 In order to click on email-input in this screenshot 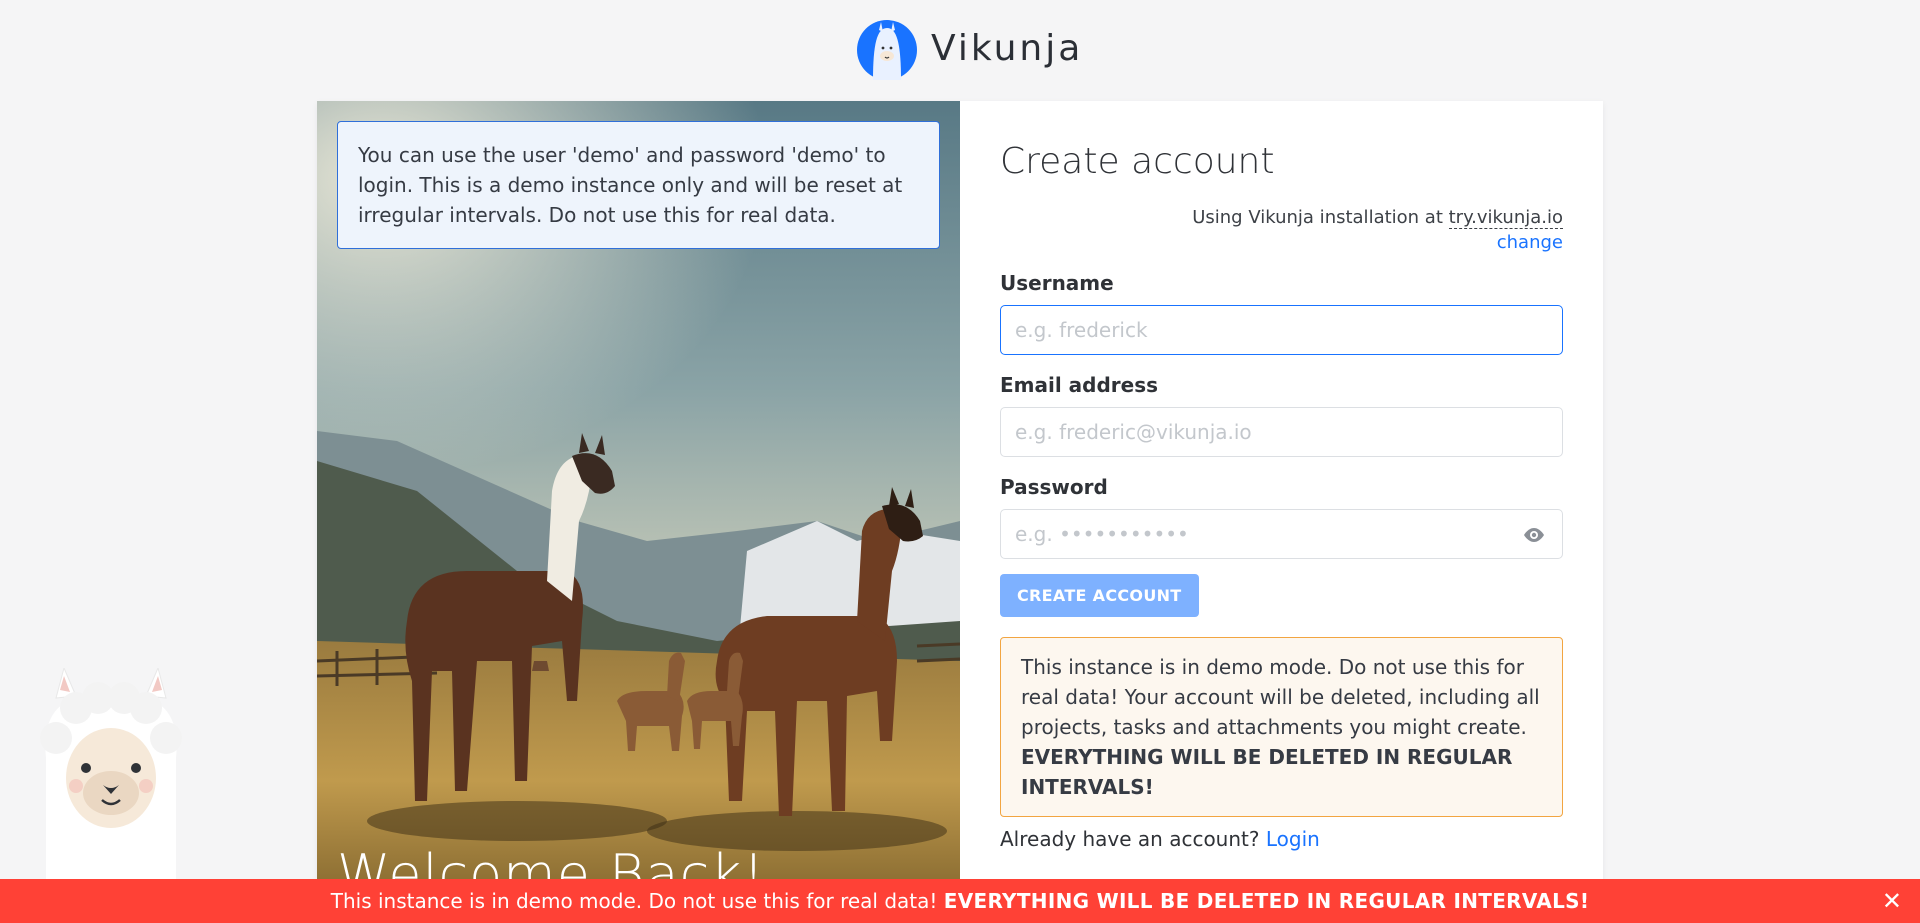, I will do `click(1281, 432)`.